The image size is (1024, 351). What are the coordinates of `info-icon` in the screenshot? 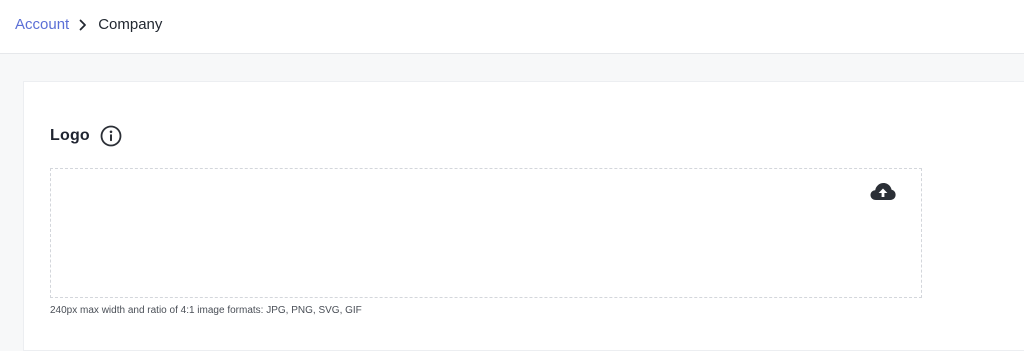 It's located at (111, 136).